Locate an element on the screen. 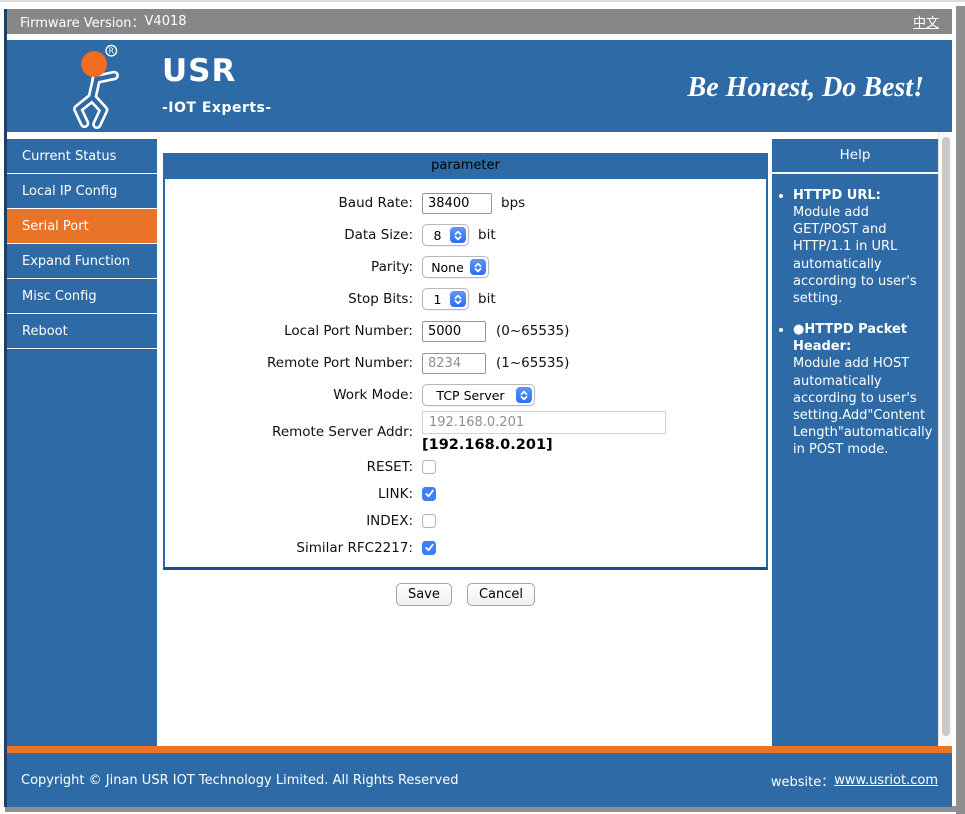 The image size is (965, 814). work-mode-label: Work Mode: is located at coordinates (373, 395).